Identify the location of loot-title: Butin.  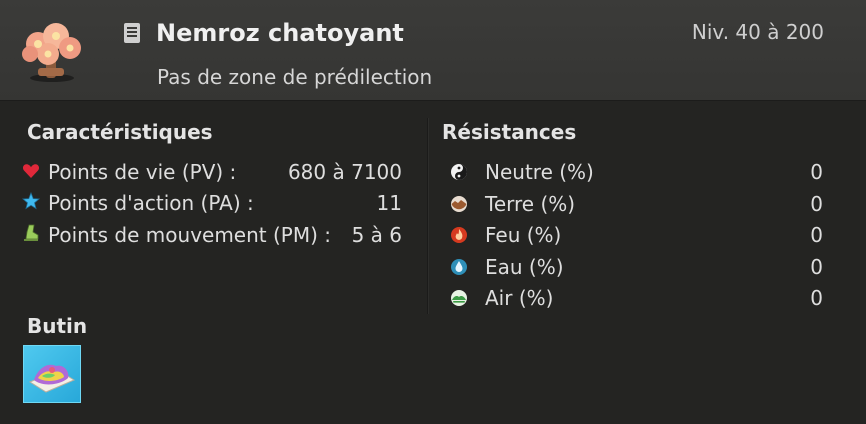
(57, 326).